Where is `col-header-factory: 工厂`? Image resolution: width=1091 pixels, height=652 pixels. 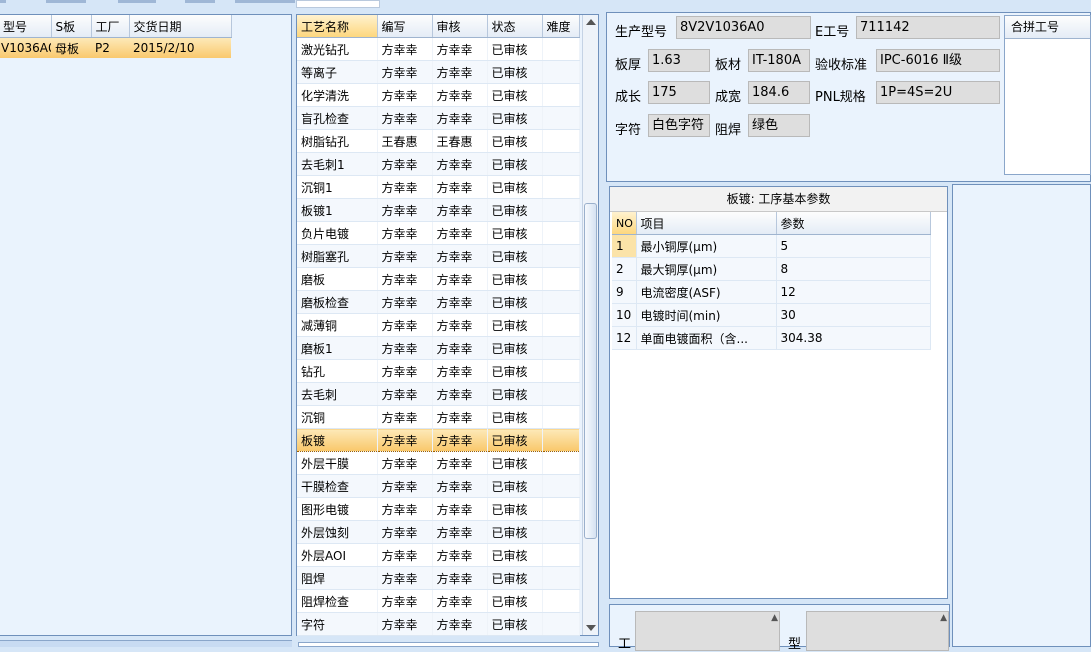
col-header-factory: 工厂 is located at coordinates (110, 26).